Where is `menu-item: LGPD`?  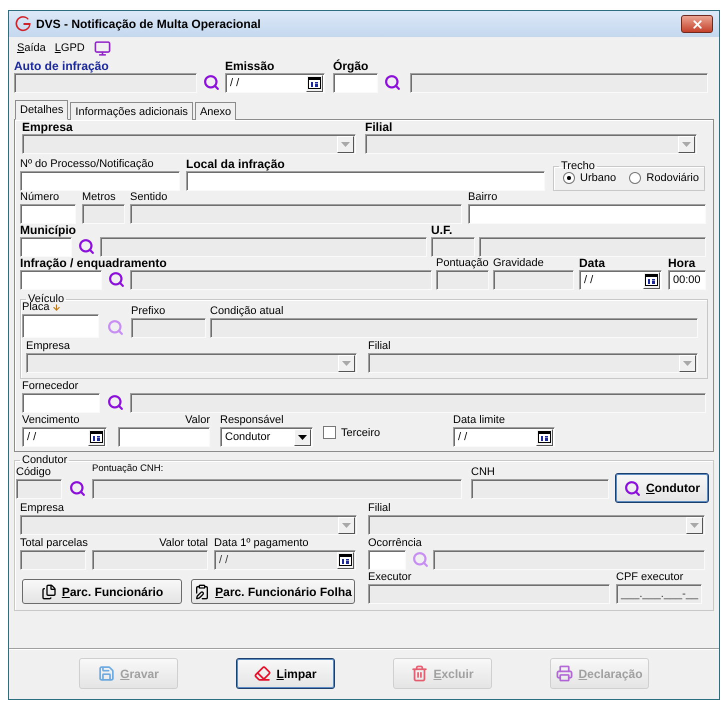 menu-item: LGPD is located at coordinates (69, 48).